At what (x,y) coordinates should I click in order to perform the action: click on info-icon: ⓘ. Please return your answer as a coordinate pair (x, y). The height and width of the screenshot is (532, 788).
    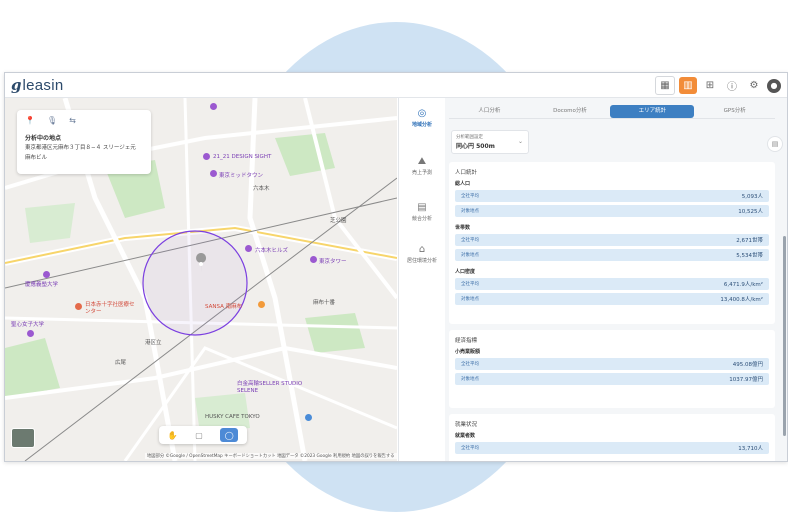
    Looking at the image, I should click on (732, 85).